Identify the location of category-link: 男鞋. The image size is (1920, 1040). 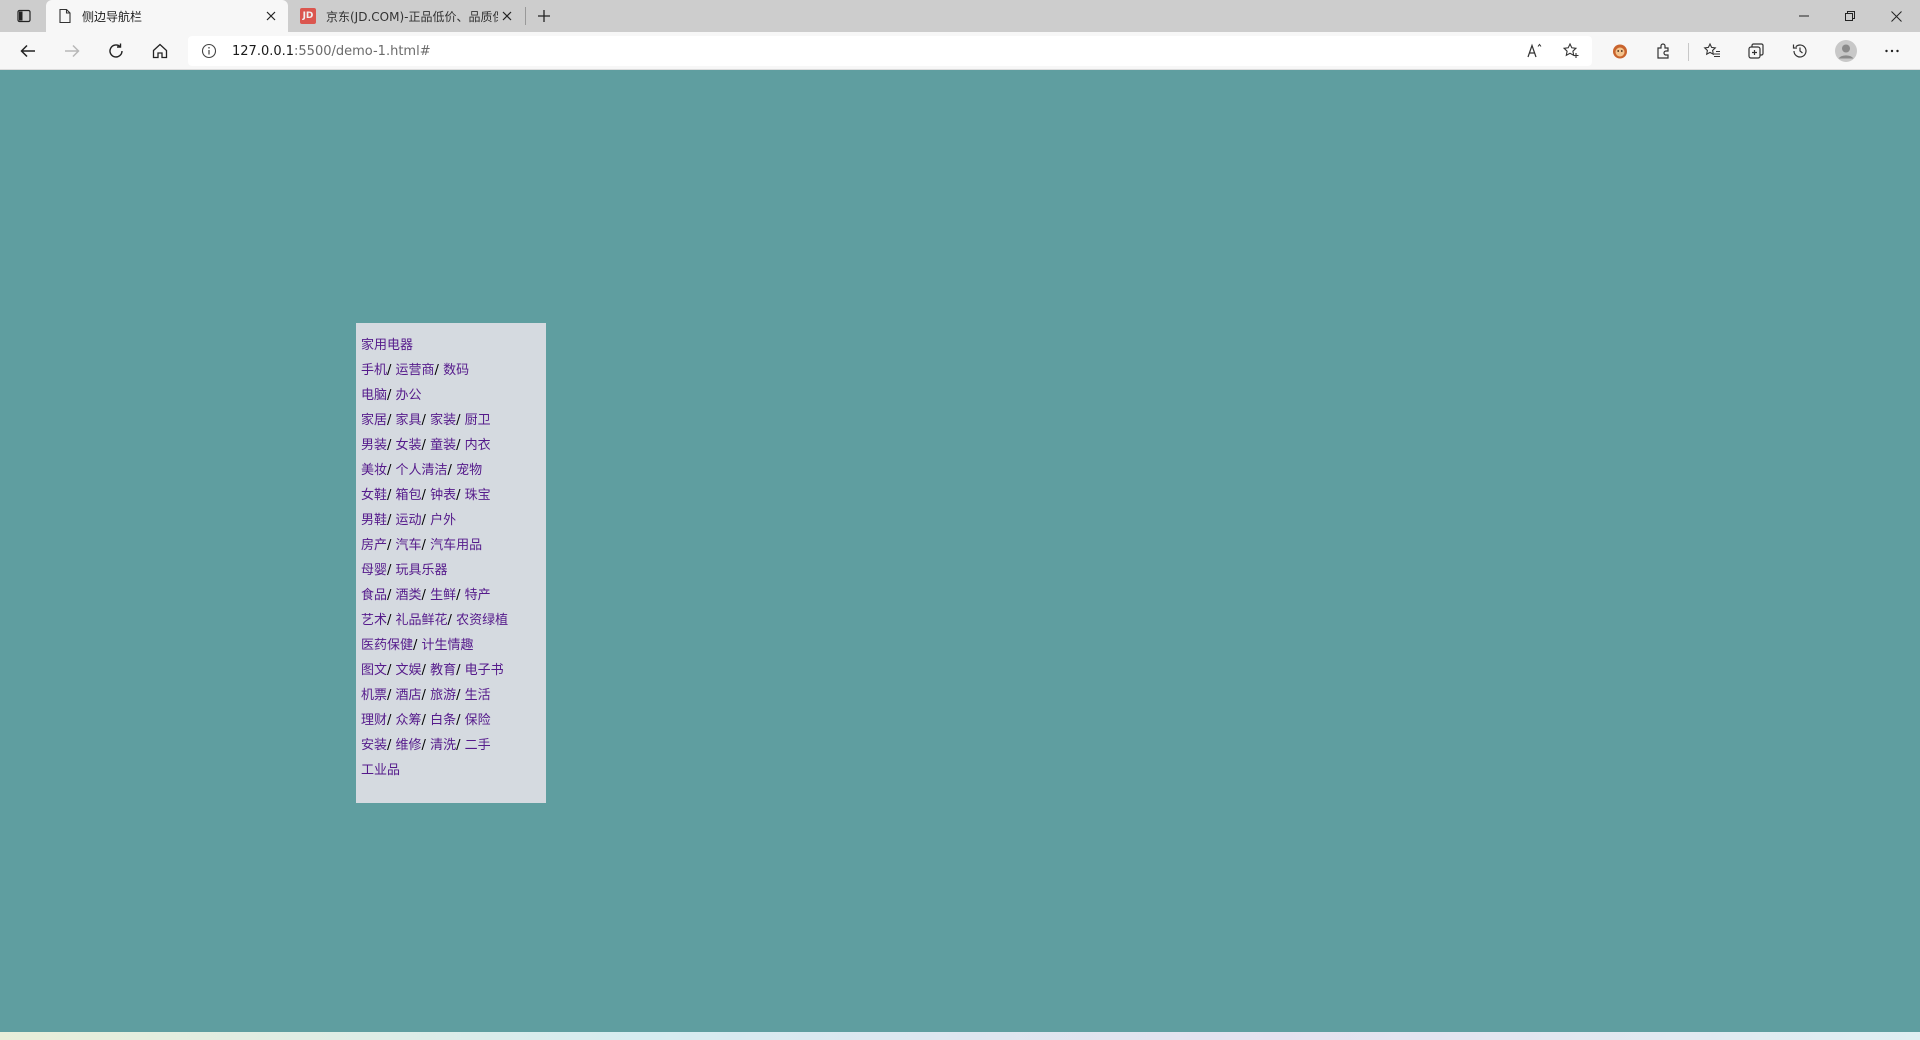
(374, 520).